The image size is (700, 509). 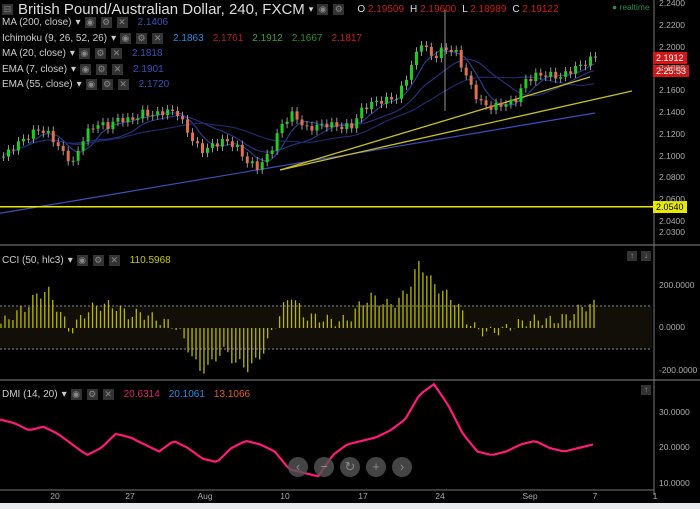 I want to click on price-axis-label: 2.2000, so click(x=672, y=46).